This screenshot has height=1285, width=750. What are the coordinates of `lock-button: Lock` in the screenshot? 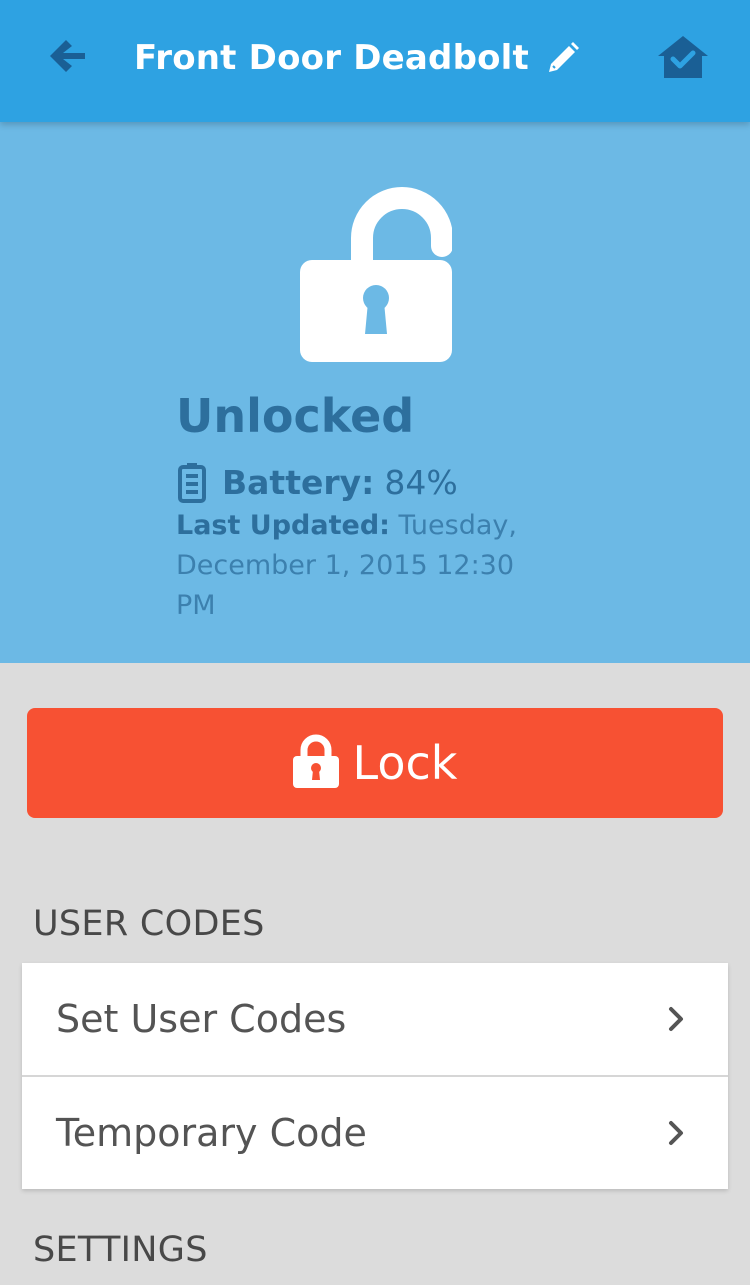 It's located at (375, 763).